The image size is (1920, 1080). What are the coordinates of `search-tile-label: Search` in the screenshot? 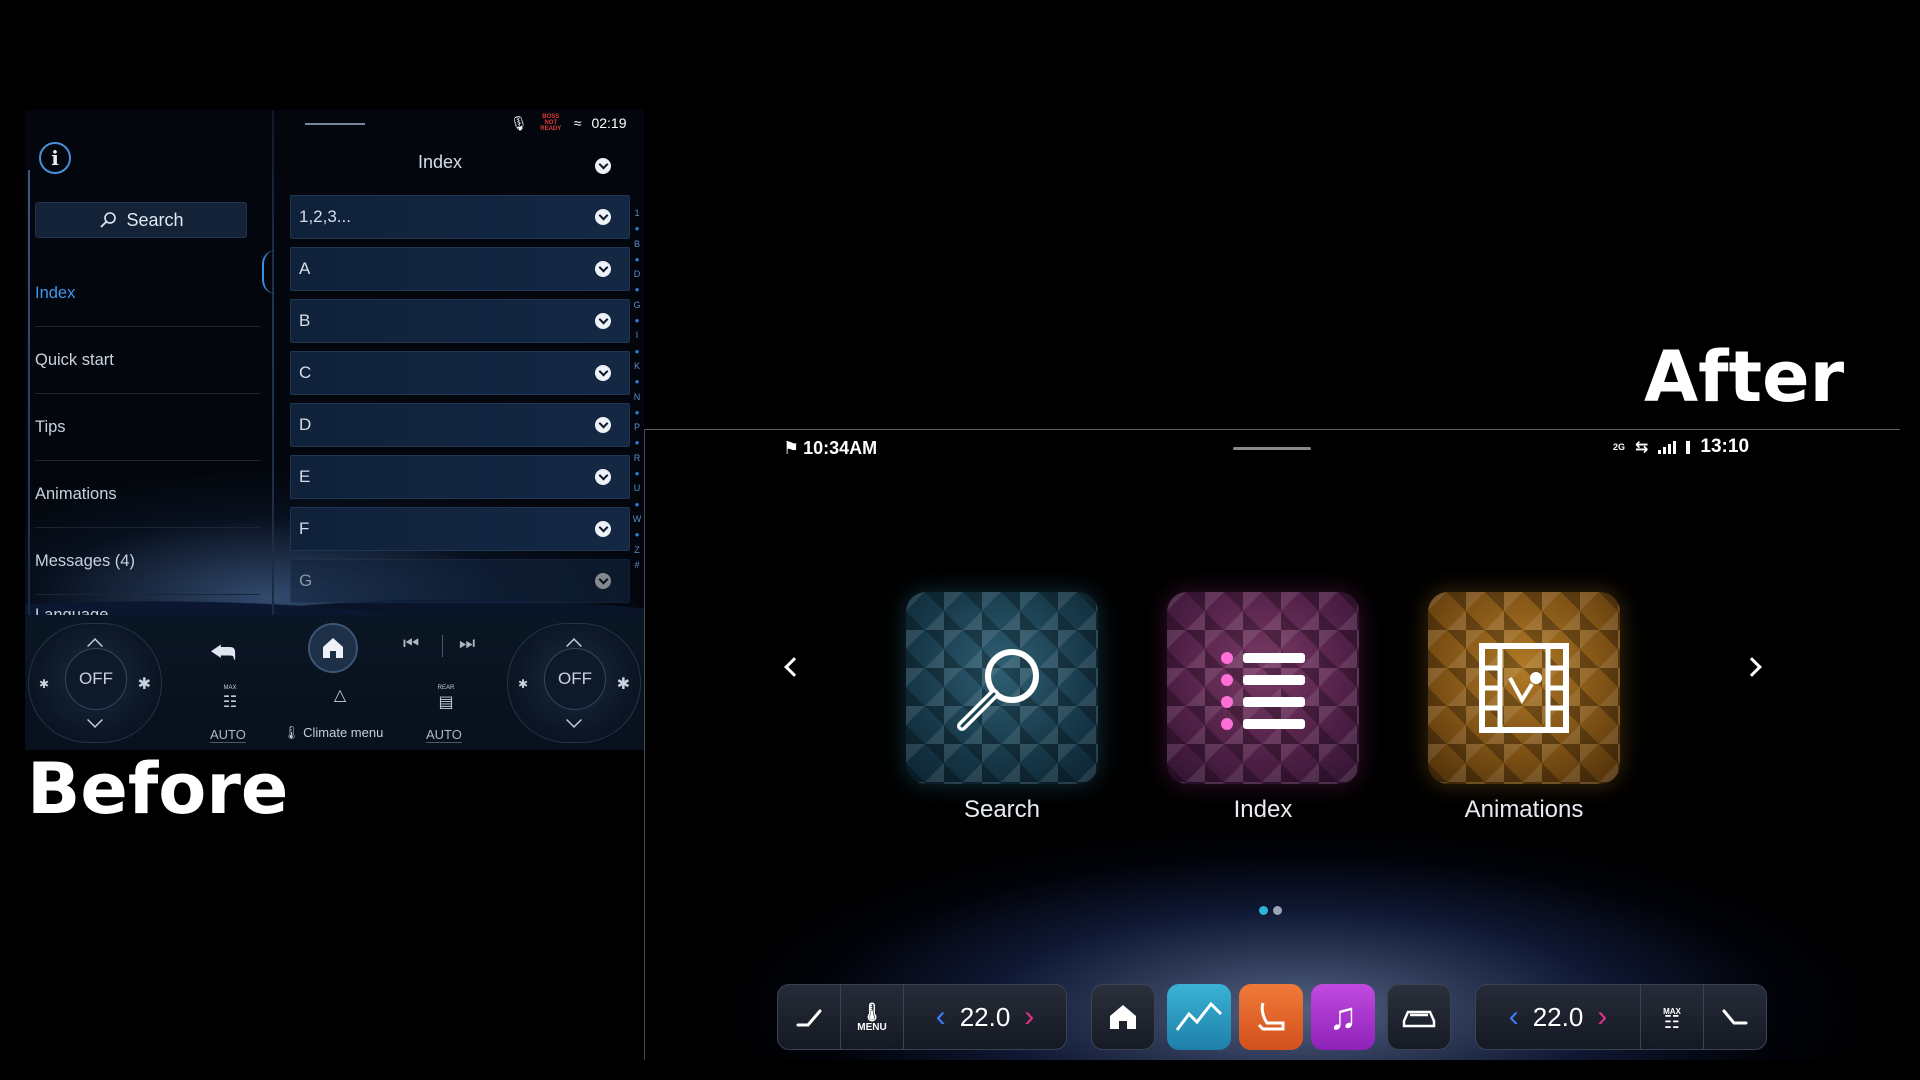 It's located at (1002, 809).